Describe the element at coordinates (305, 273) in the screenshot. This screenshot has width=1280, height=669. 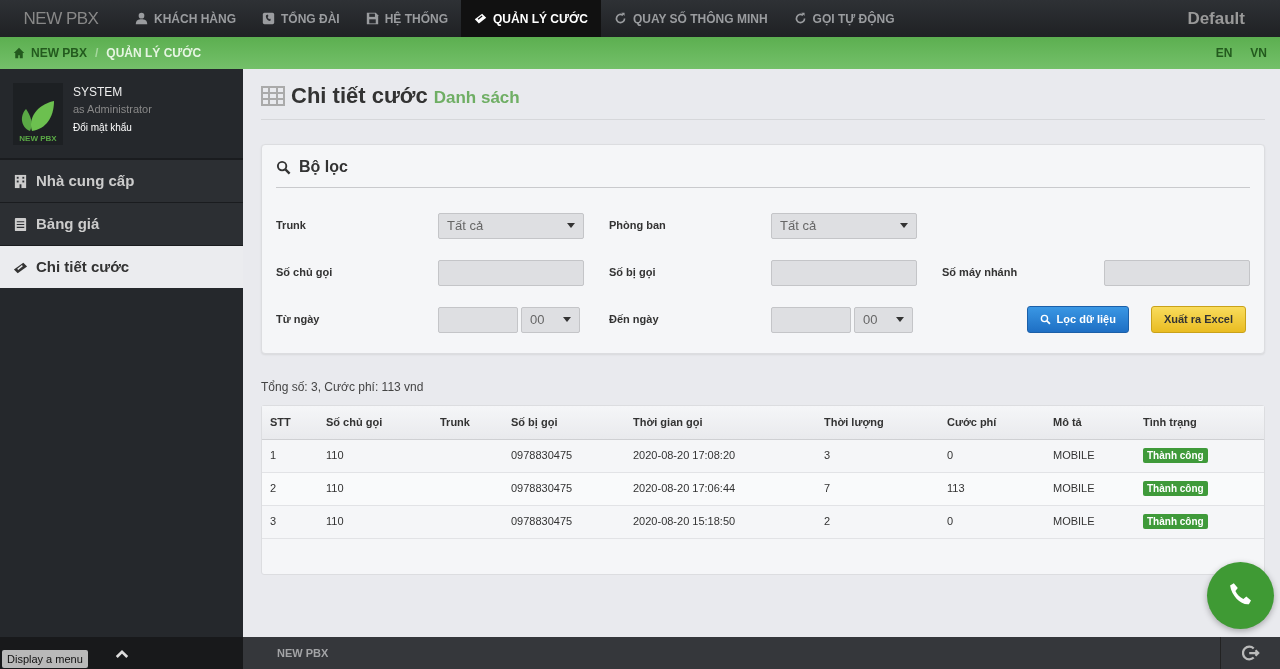
I see `field-label: Số chủ gọi` at that location.